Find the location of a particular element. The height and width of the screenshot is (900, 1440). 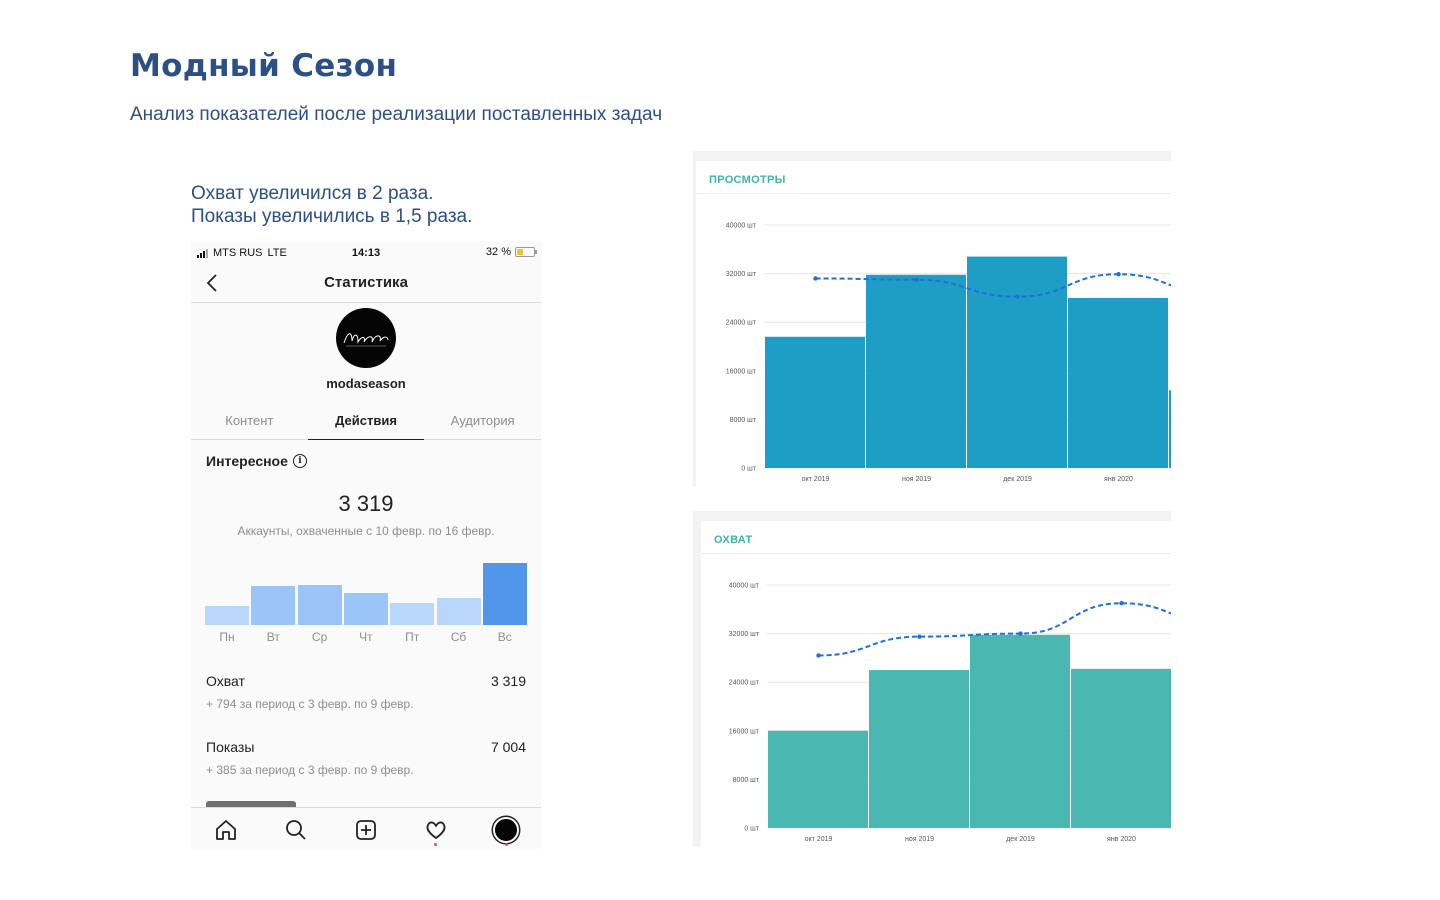

slide-title: Модный Сезон is located at coordinates (264, 66).